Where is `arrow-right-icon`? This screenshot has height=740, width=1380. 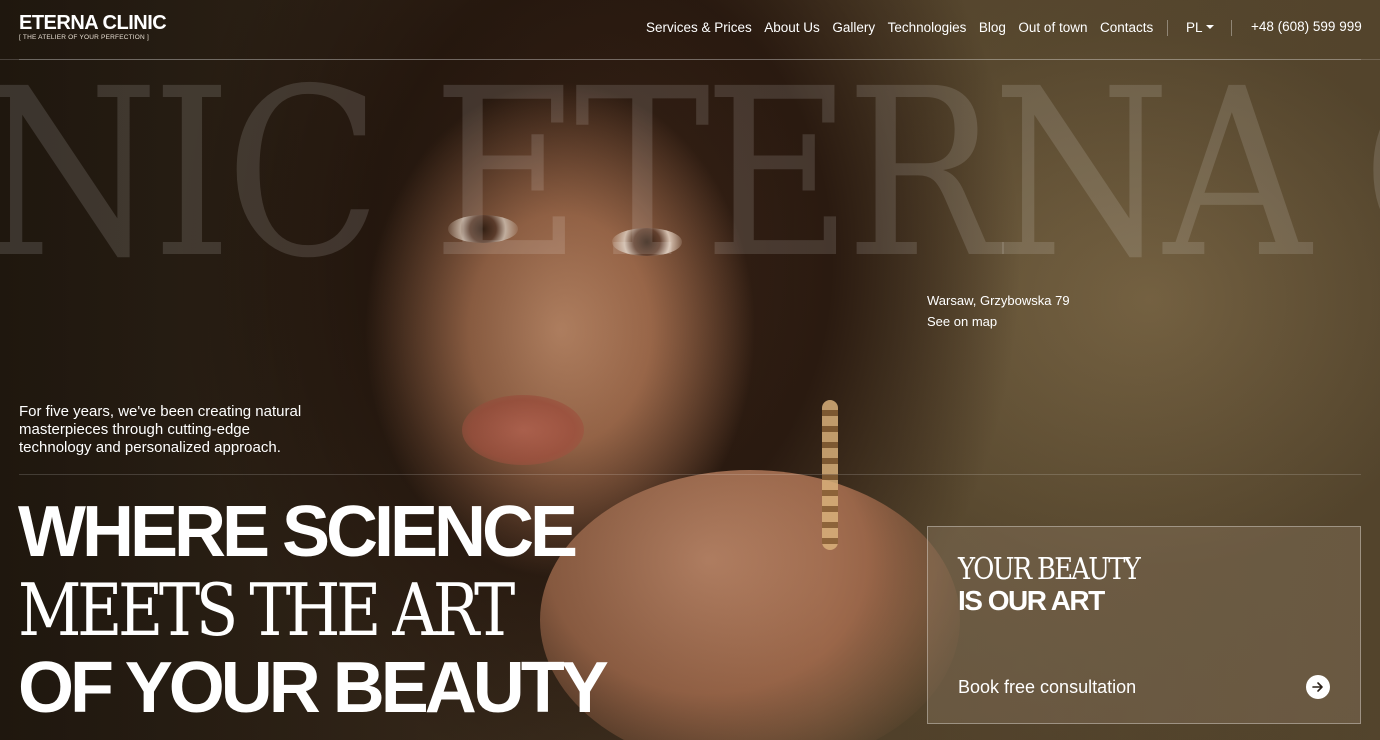
arrow-right-icon is located at coordinates (1318, 687).